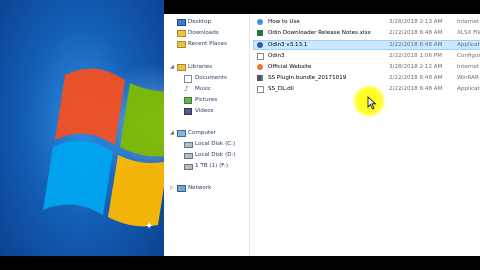 The image size is (480, 270). What do you see at coordinates (307, 78) in the screenshot?
I see `file-name: SS PlugIn.bundle_20171019` at bounding box center [307, 78].